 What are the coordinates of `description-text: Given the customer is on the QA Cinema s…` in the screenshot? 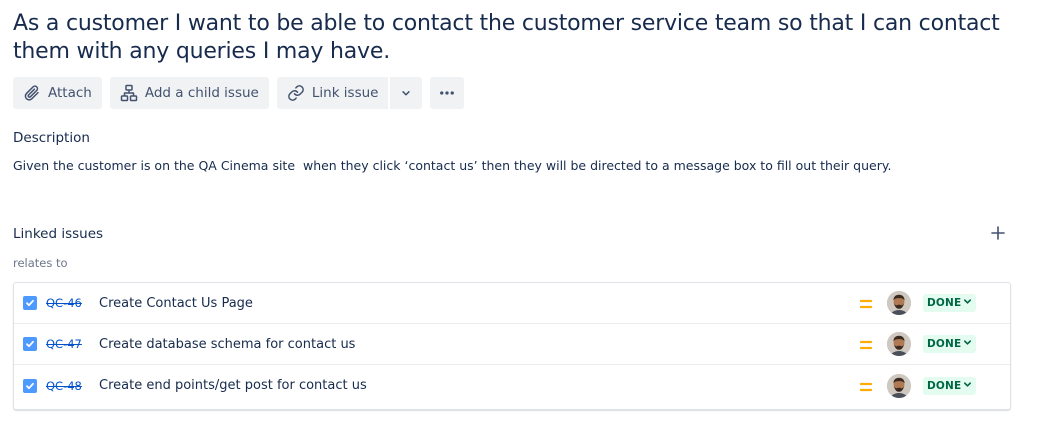 It's located at (452, 165).